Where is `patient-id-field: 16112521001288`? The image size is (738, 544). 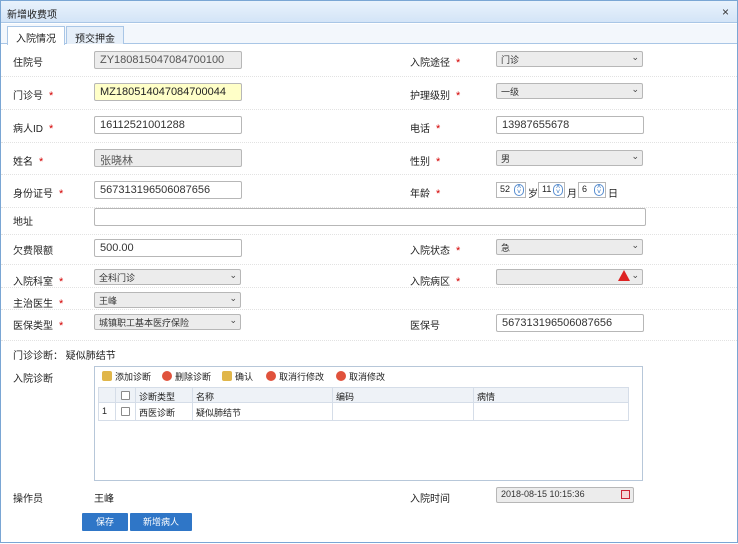 patient-id-field: 16112521001288 is located at coordinates (168, 125).